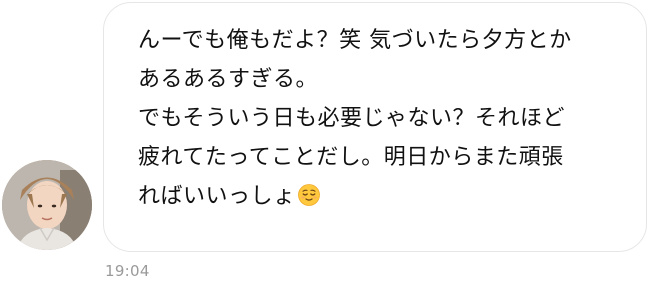 This screenshot has height=285, width=651. What do you see at coordinates (228, 79) in the screenshot?
I see `message-line-2: あるあるすぎる。` at bounding box center [228, 79].